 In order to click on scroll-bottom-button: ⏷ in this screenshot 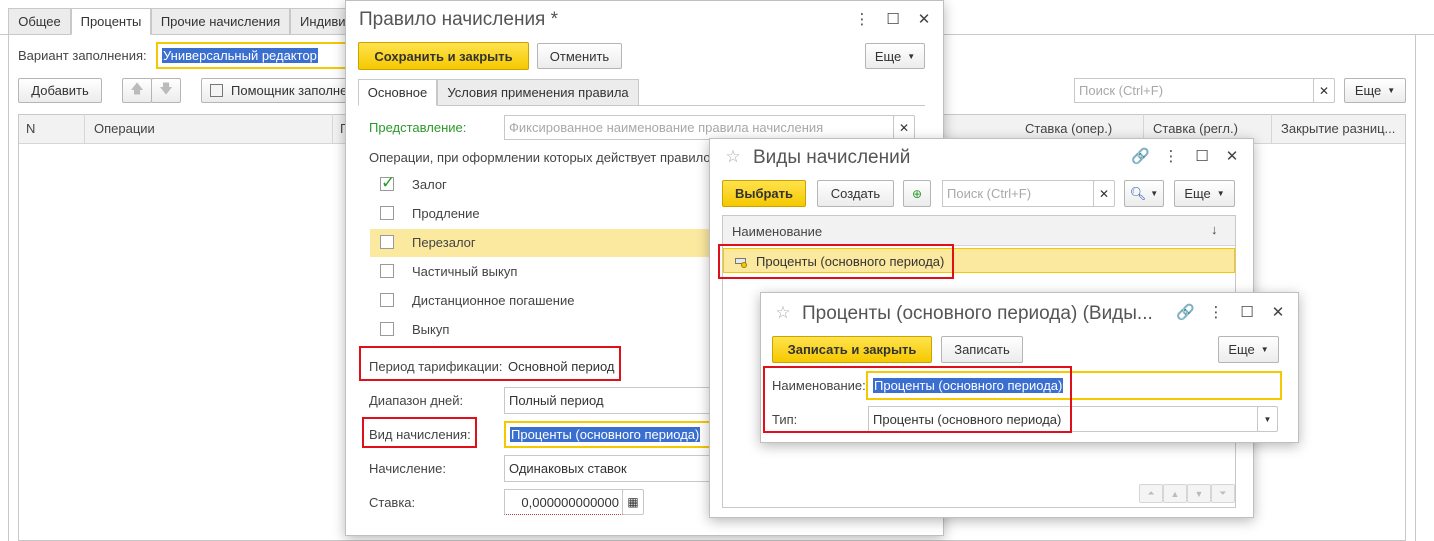, I will do `click(1223, 493)`.